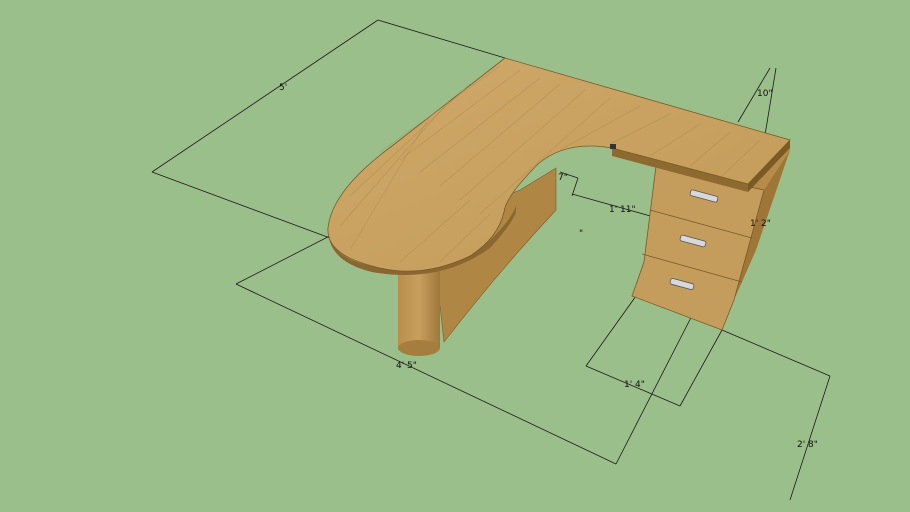 The image size is (910, 512). I want to click on dim-line-pedestal-ext-a, so click(611, 331).